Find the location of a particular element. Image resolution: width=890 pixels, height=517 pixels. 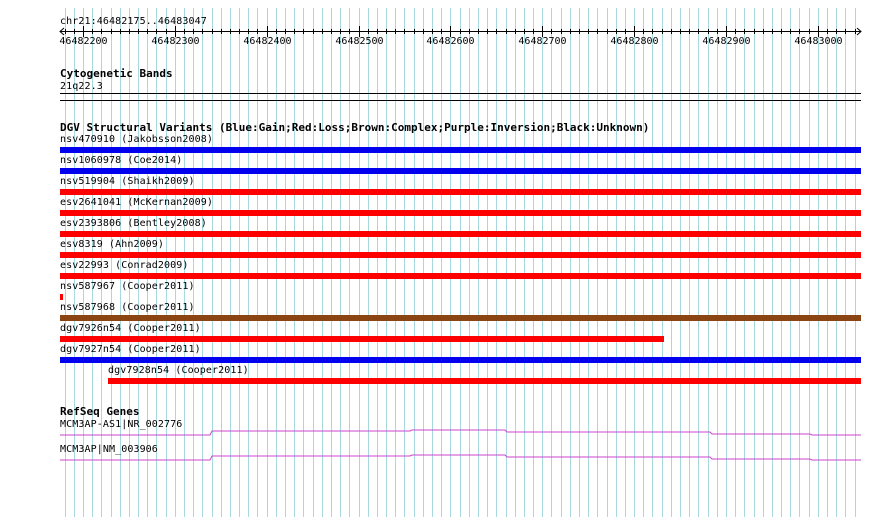

region-label: chr21:46482175..46483047 is located at coordinates (133, 21).